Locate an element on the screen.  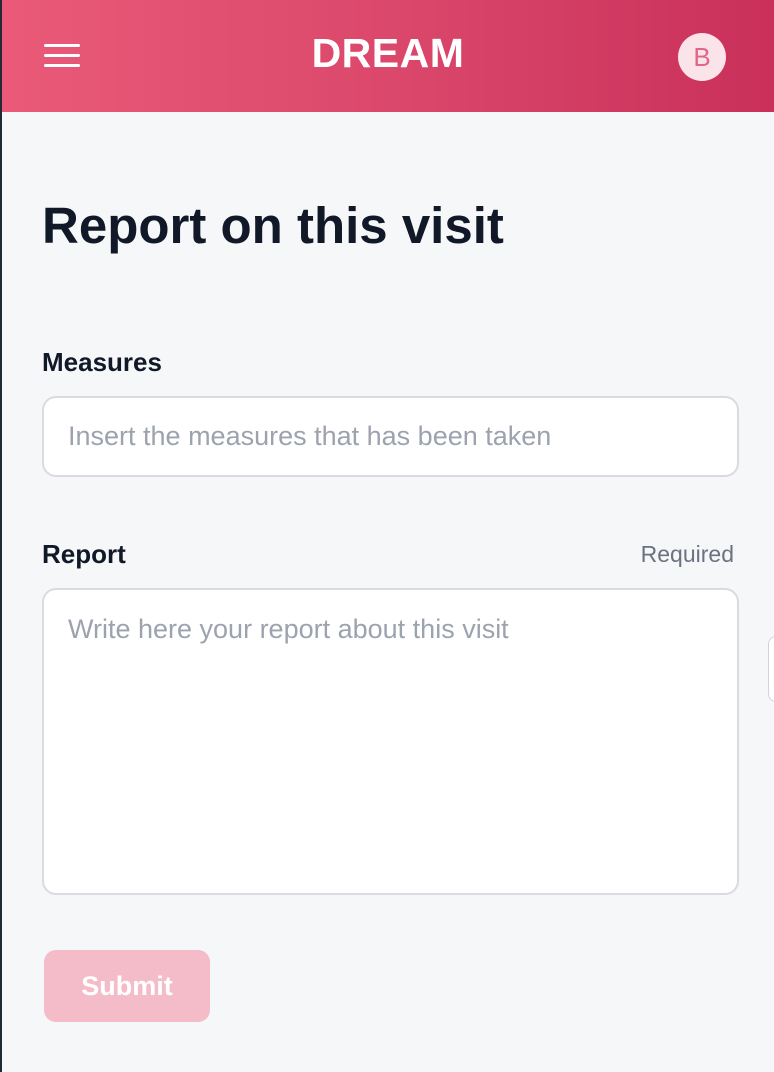
page-title: Report on this visit is located at coordinates (273, 225).